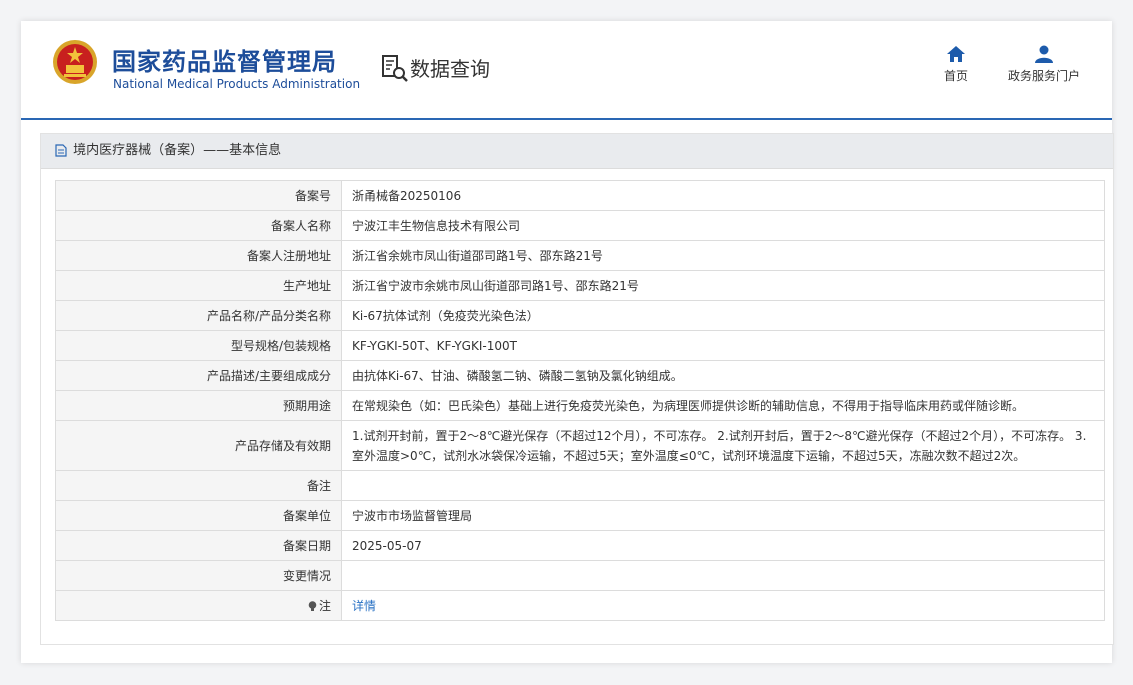 The image size is (1133, 685). I want to click on home-icon, so click(956, 54).